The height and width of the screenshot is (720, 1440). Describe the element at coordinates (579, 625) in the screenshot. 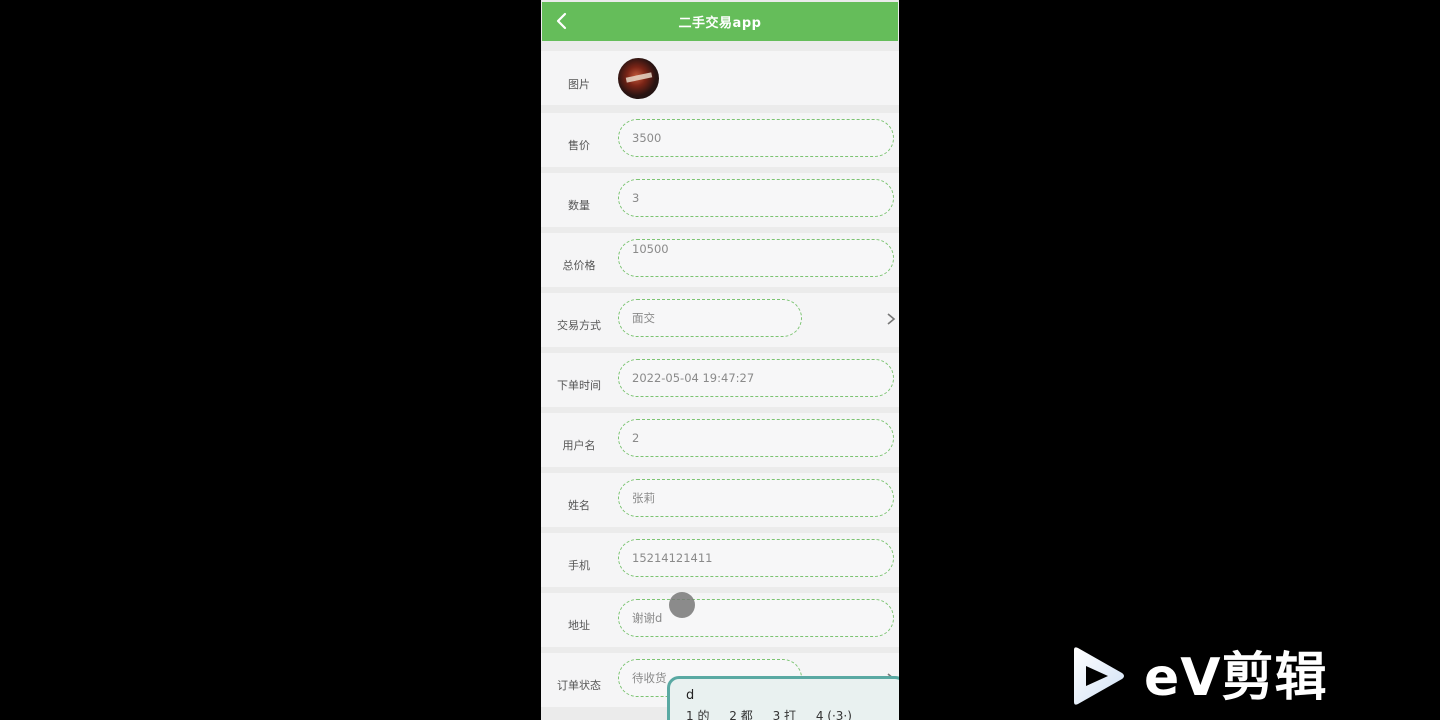

I see `field-label: 地址` at that location.